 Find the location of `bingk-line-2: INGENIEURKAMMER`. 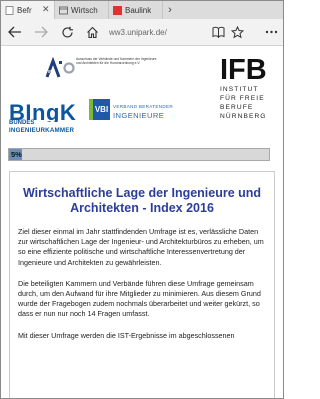

bingk-line-2: INGENIEURKAMMER is located at coordinates (42, 130).